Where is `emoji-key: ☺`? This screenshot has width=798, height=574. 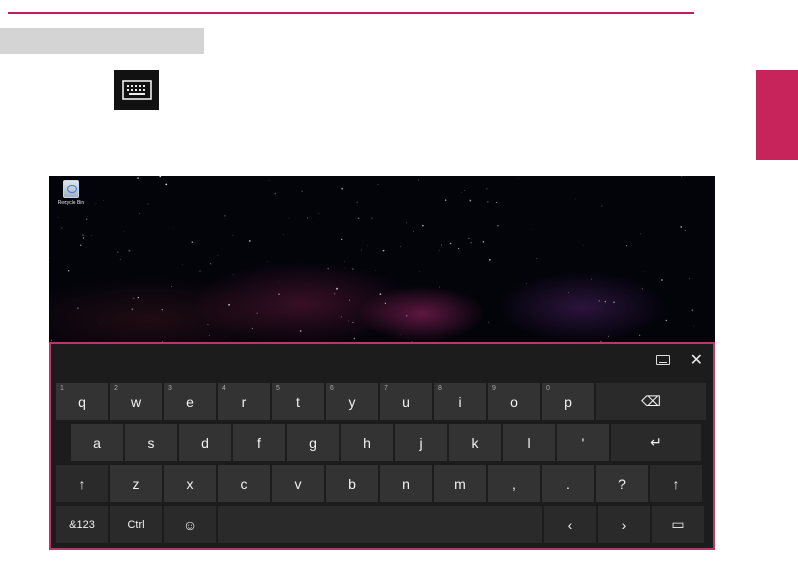
emoji-key: ☺ is located at coordinates (190, 524).